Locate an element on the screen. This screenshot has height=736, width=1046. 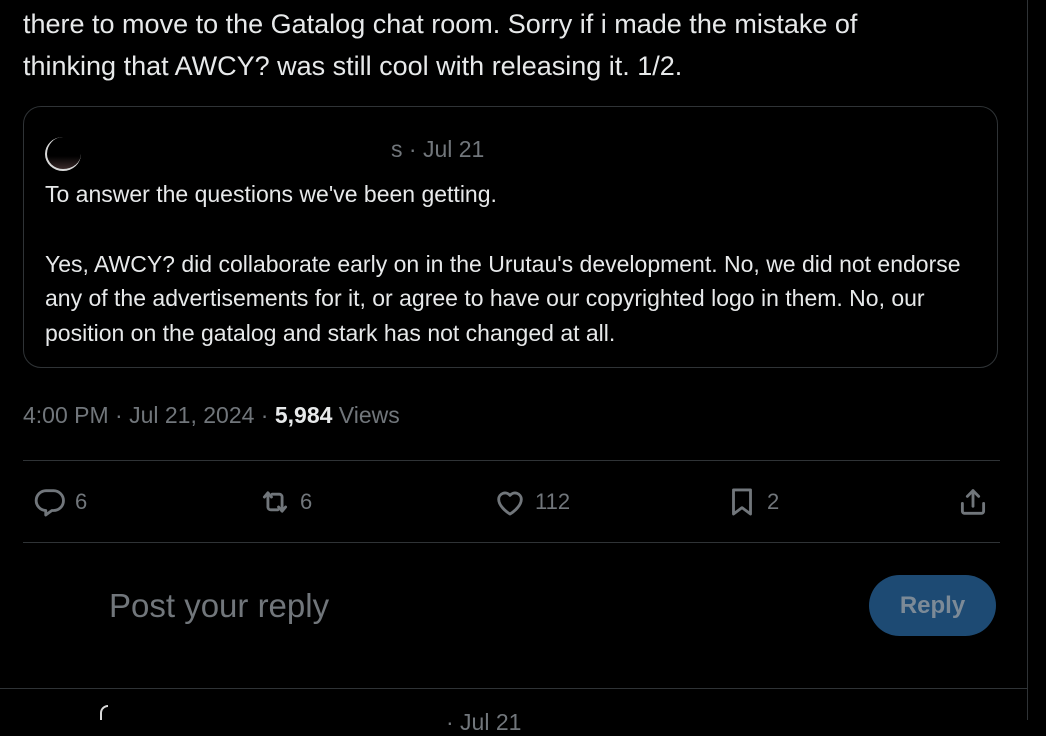
post-timestamp-views: 4:00 PM · Jul 21, 2024 · 5,984 Views is located at coordinates (211, 415).